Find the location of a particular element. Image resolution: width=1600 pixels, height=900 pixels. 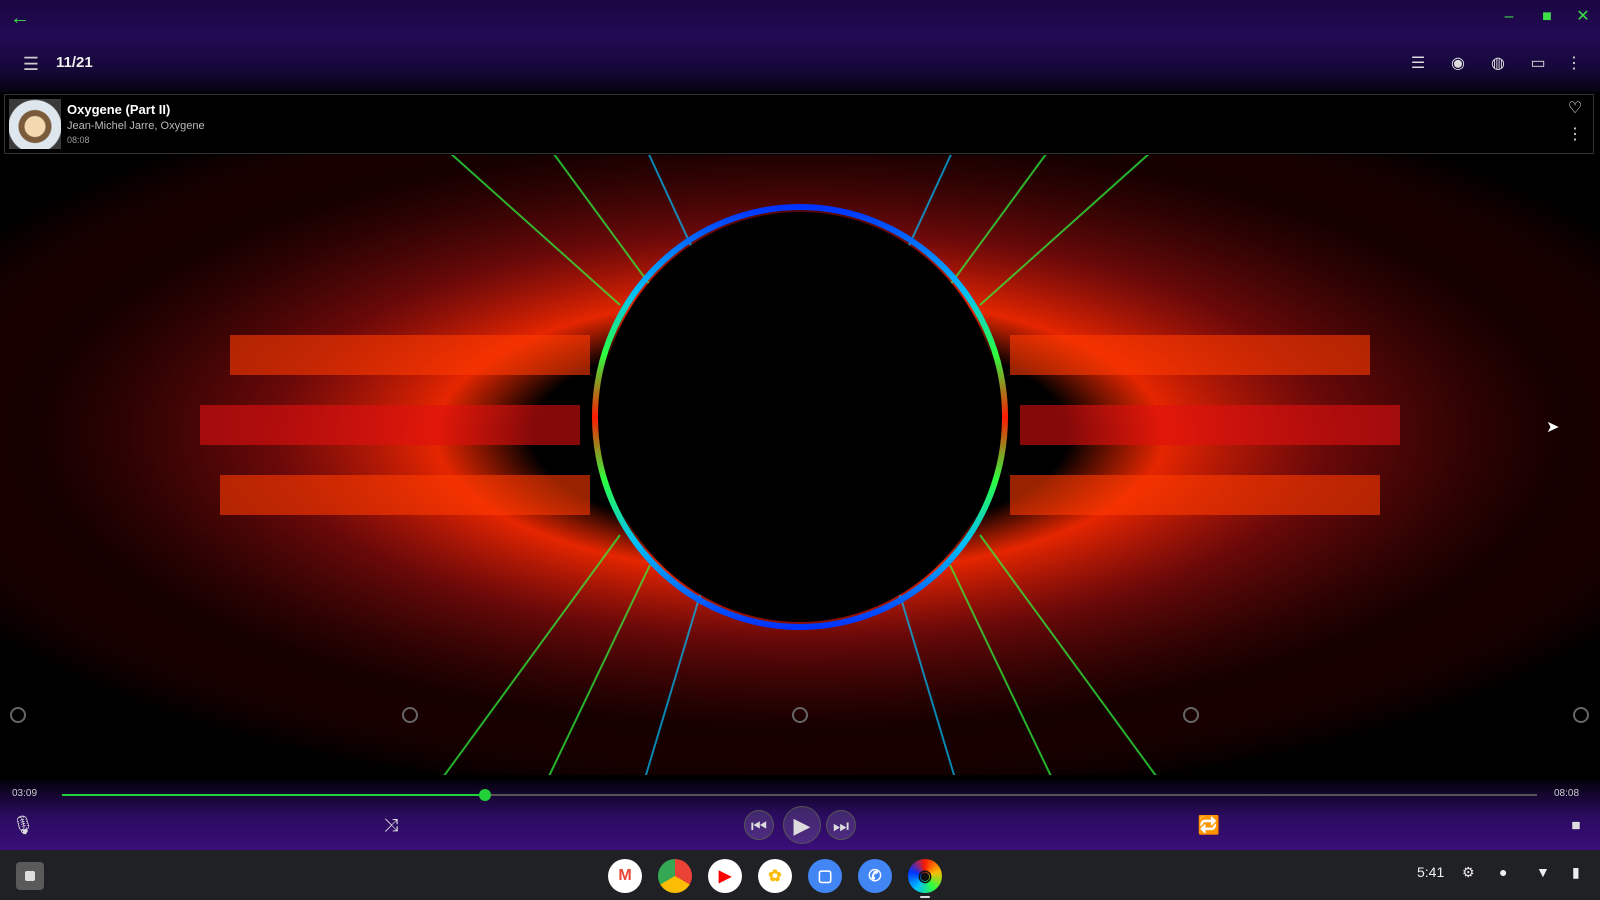

back-arrow-icon: ← is located at coordinates (20, 18).